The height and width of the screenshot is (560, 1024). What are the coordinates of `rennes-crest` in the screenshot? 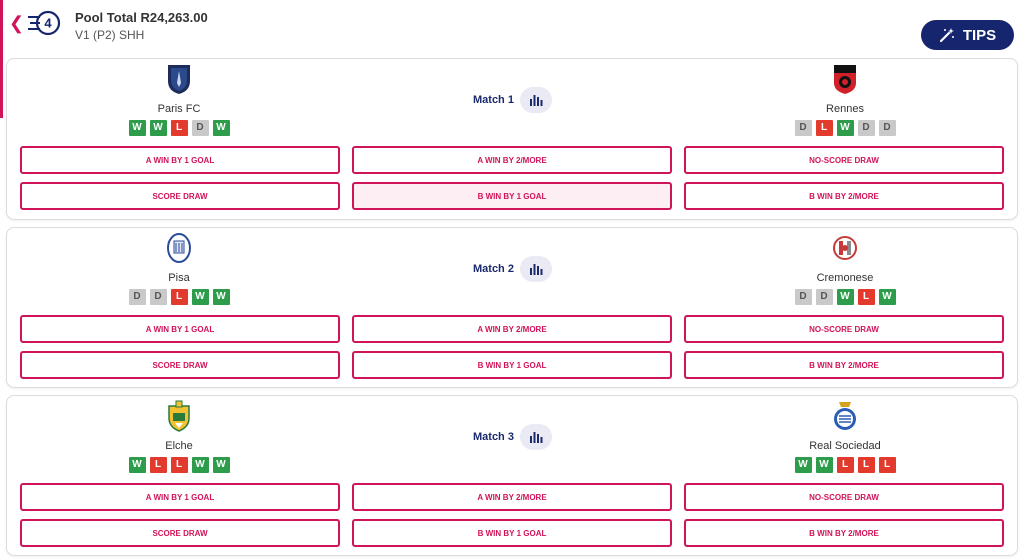 It's located at (845, 79).